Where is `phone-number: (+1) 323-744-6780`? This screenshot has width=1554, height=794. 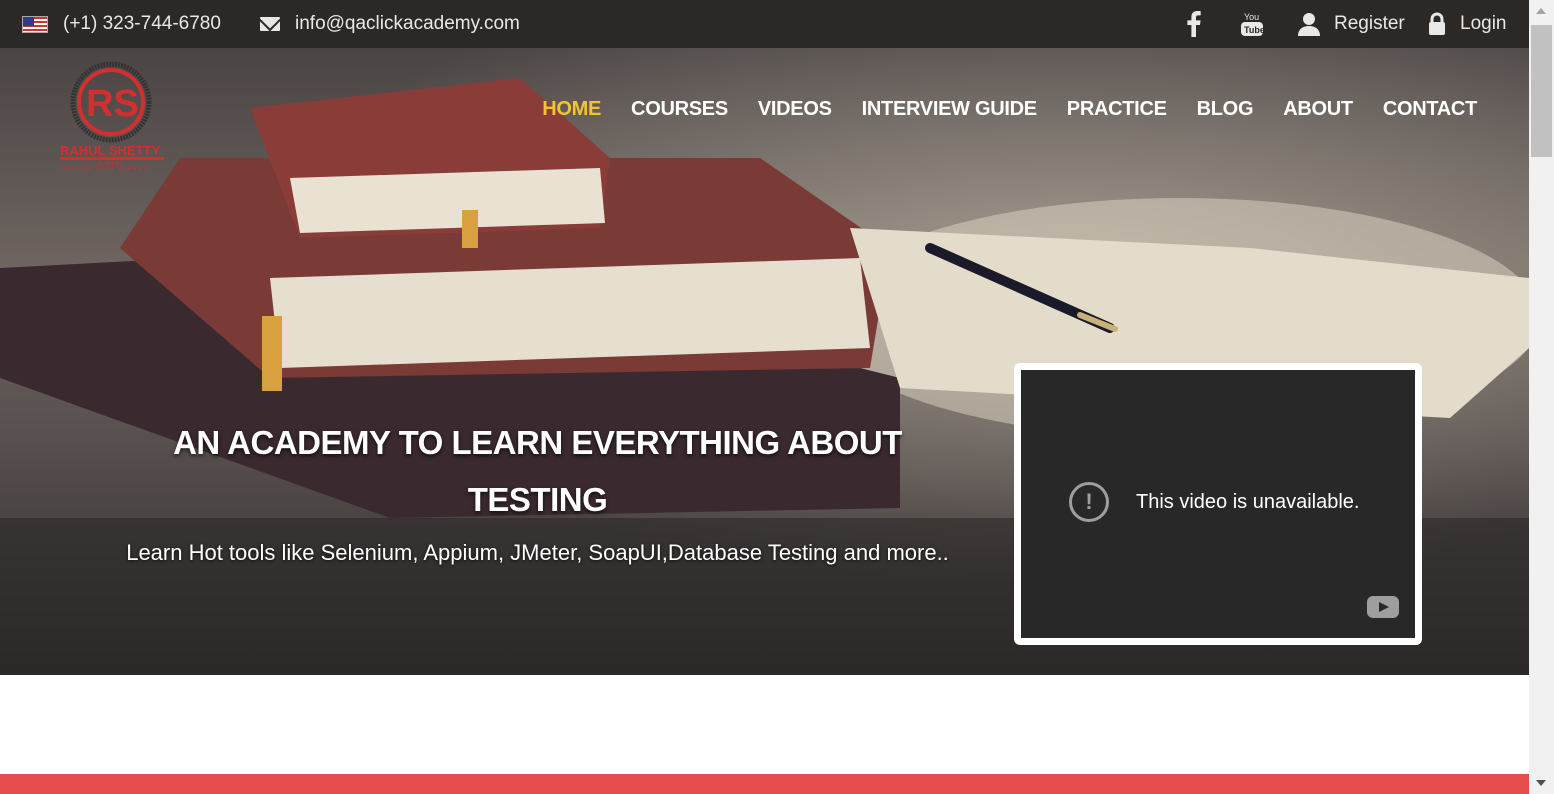 phone-number: (+1) 323-744-6780 is located at coordinates (142, 24).